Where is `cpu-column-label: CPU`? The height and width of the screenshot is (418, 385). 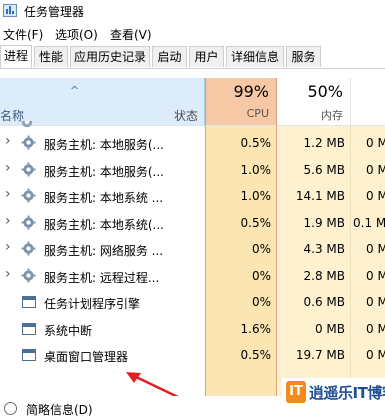
cpu-column-label: CPU is located at coordinates (257, 113).